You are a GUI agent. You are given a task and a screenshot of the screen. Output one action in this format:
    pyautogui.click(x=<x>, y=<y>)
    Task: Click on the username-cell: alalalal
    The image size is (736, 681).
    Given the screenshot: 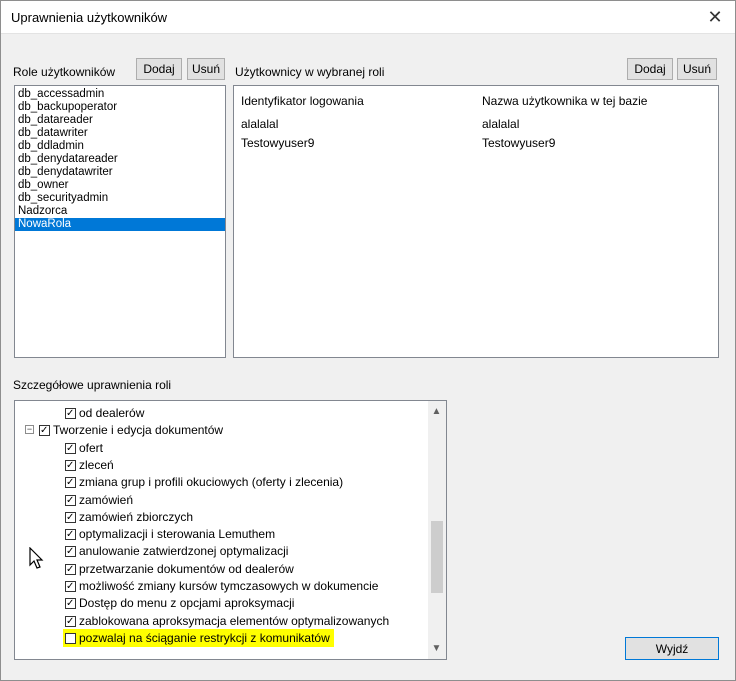 What is the action you would take?
    pyautogui.click(x=501, y=124)
    